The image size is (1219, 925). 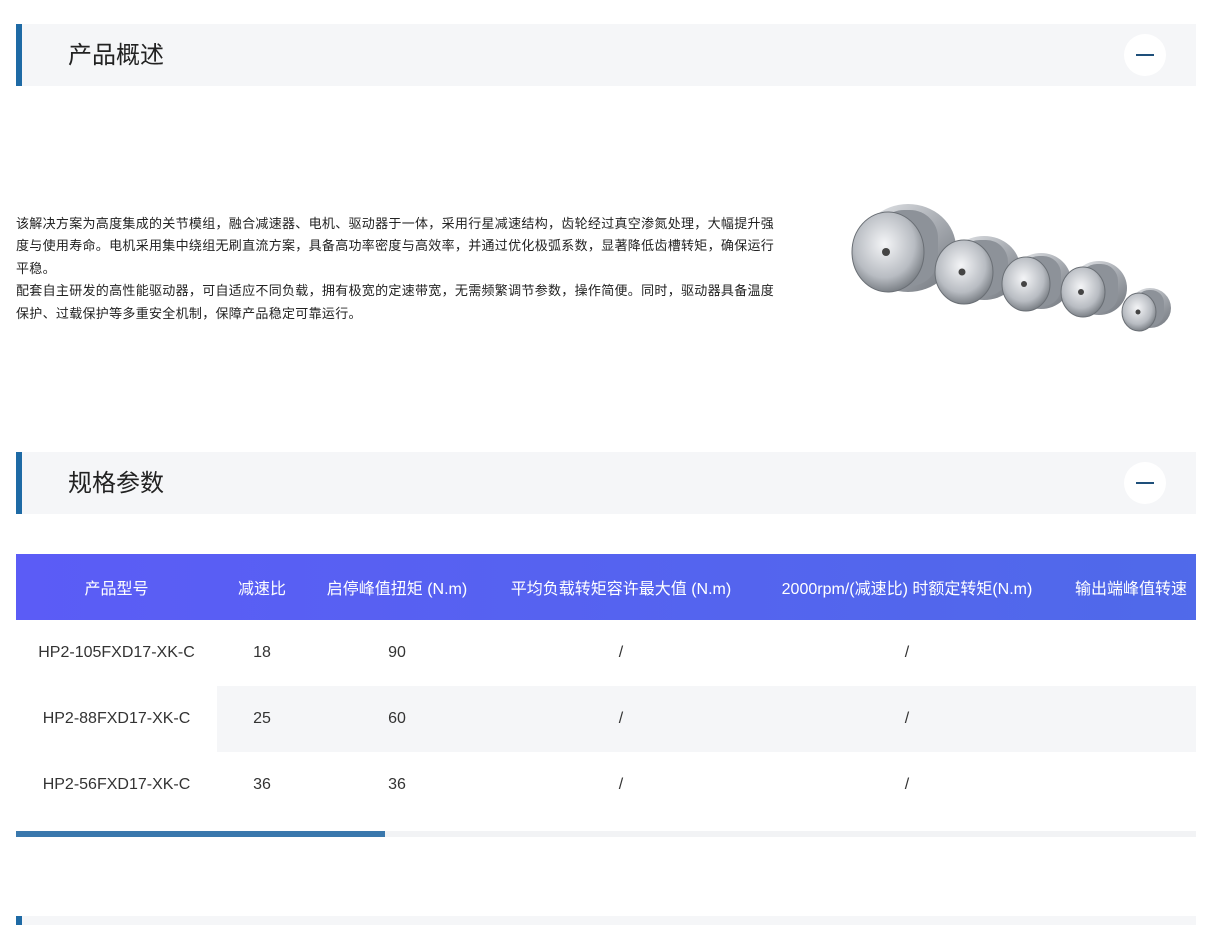 What do you see at coordinates (606, 834) in the screenshot?
I see `table-horizontal-scrollbar` at bounding box center [606, 834].